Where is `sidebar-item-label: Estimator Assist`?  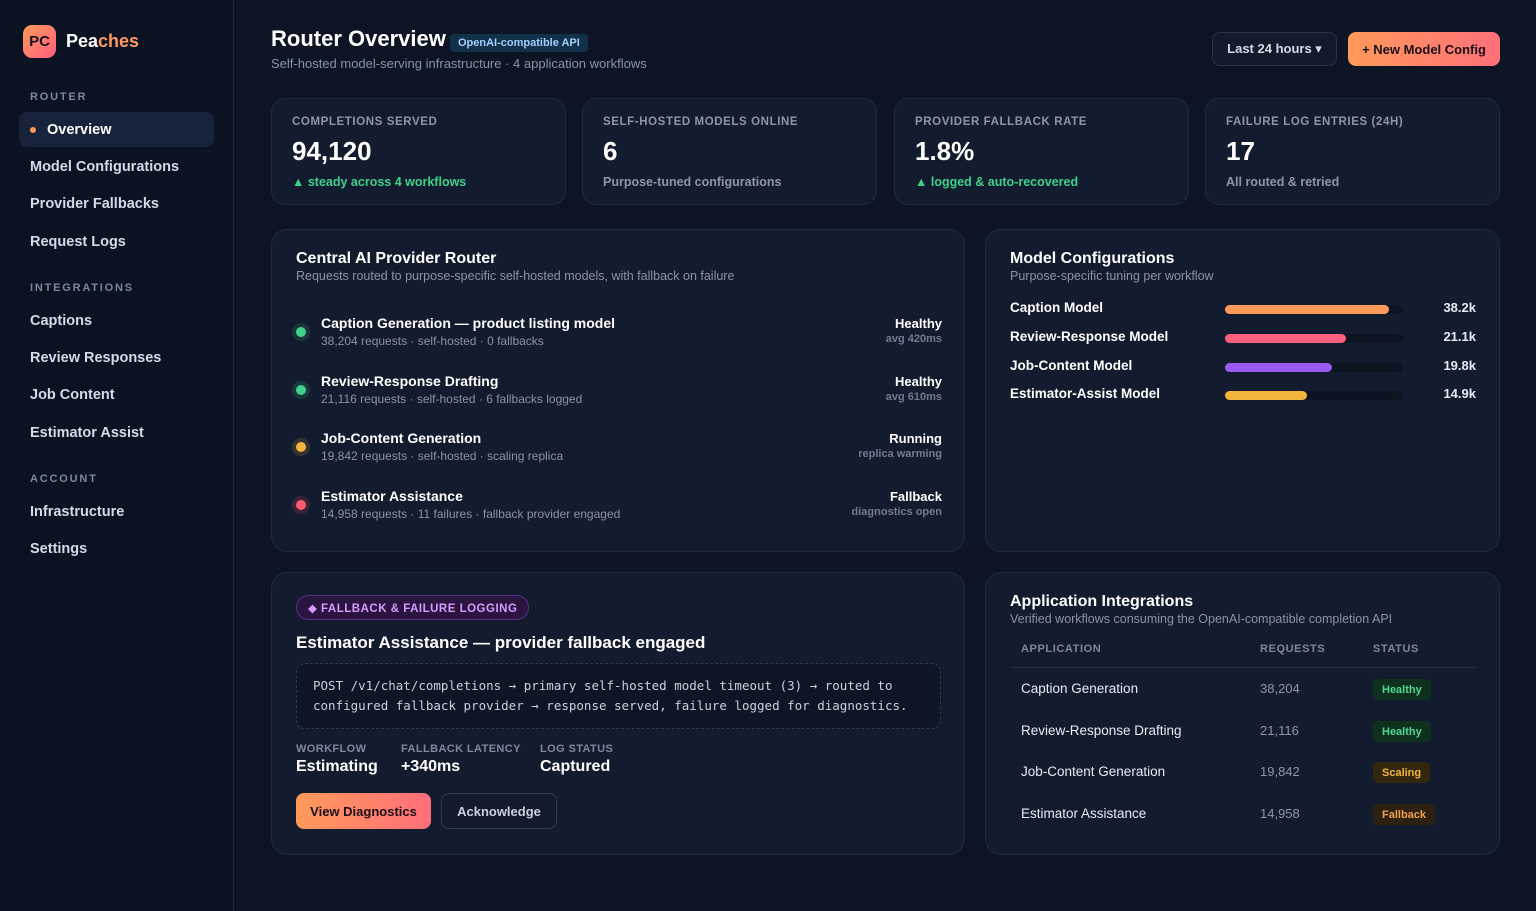 sidebar-item-label: Estimator Assist is located at coordinates (87, 432).